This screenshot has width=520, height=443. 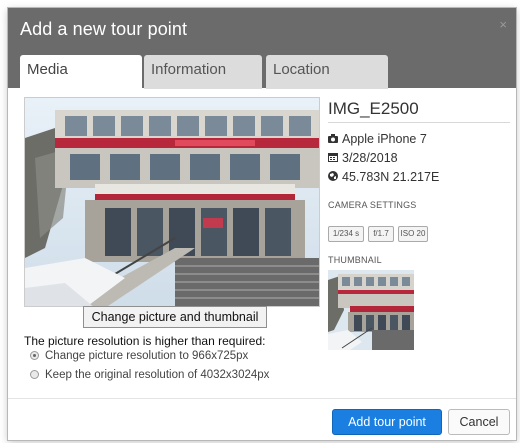 I want to click on name-divider, so click(x=419, y=122).